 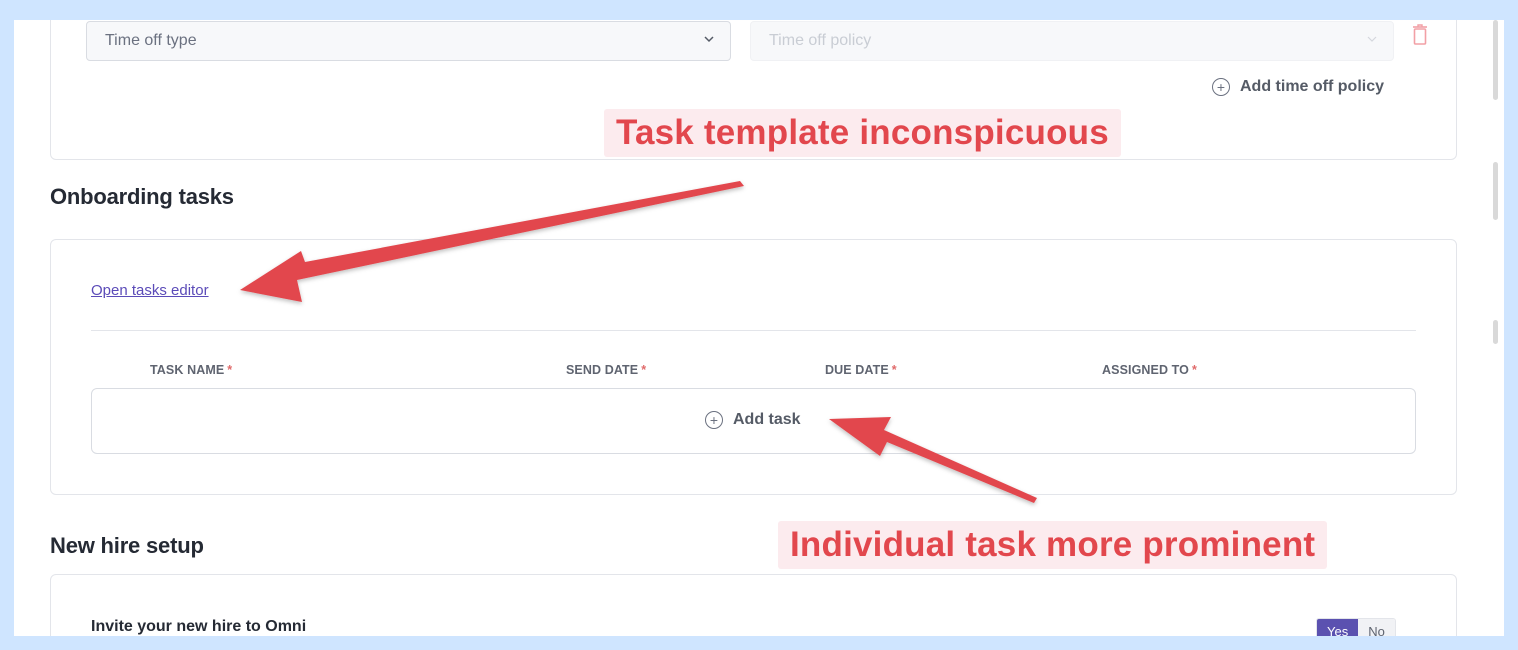 What do you see at coordinates (606, 370) in the screenshot?
I see `column-header-send-date: SEND DATE *` at bounding box center [606, 370].